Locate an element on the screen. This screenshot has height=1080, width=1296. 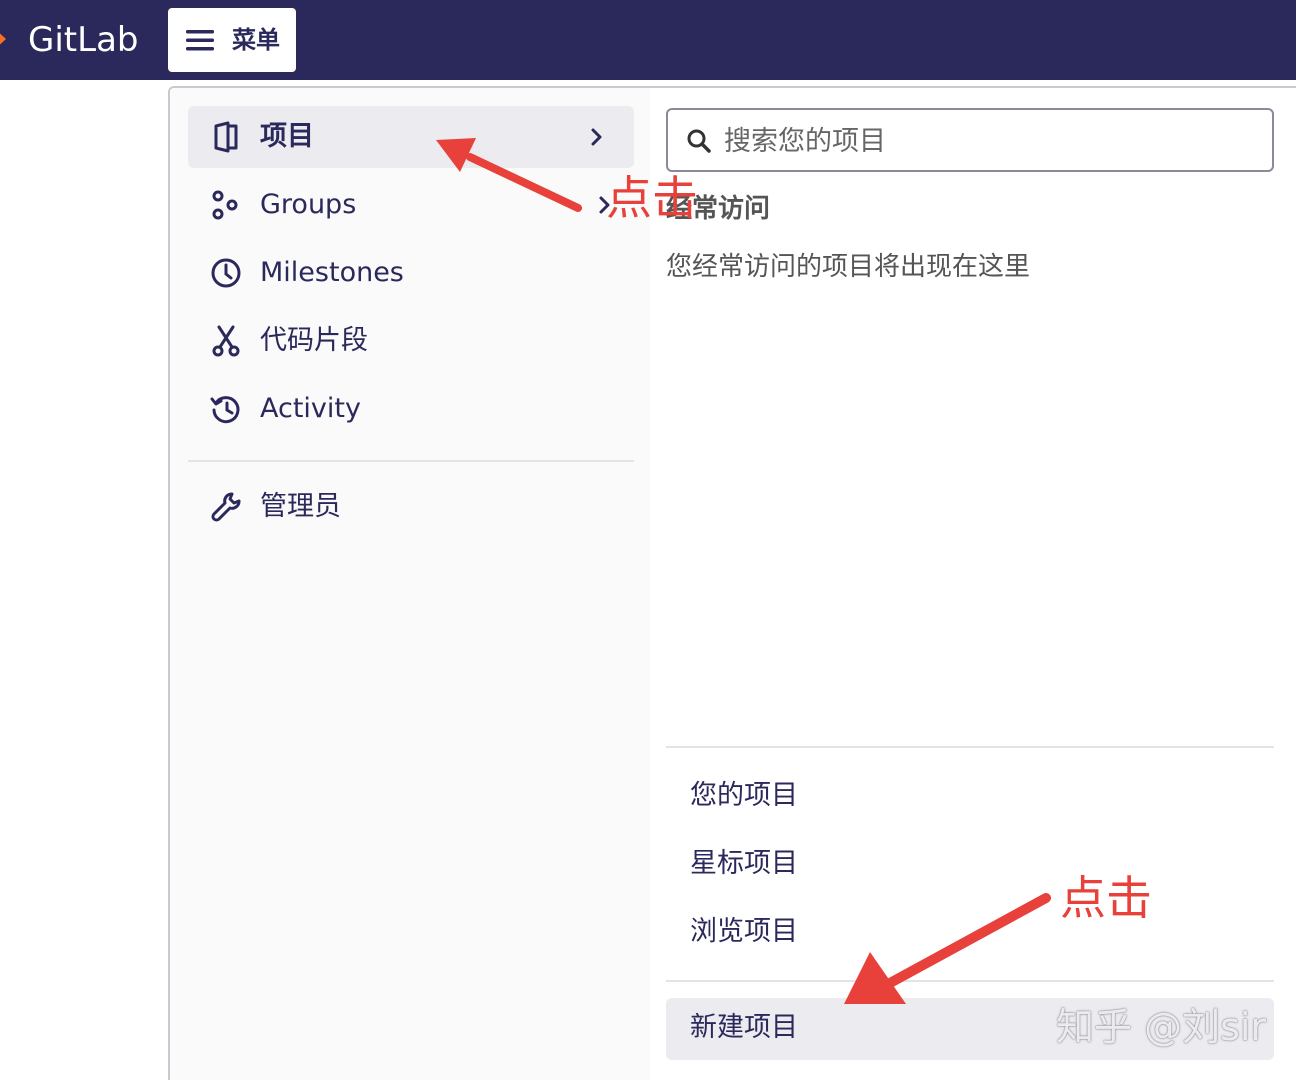
search-icon is located at coordinates (699, 141).